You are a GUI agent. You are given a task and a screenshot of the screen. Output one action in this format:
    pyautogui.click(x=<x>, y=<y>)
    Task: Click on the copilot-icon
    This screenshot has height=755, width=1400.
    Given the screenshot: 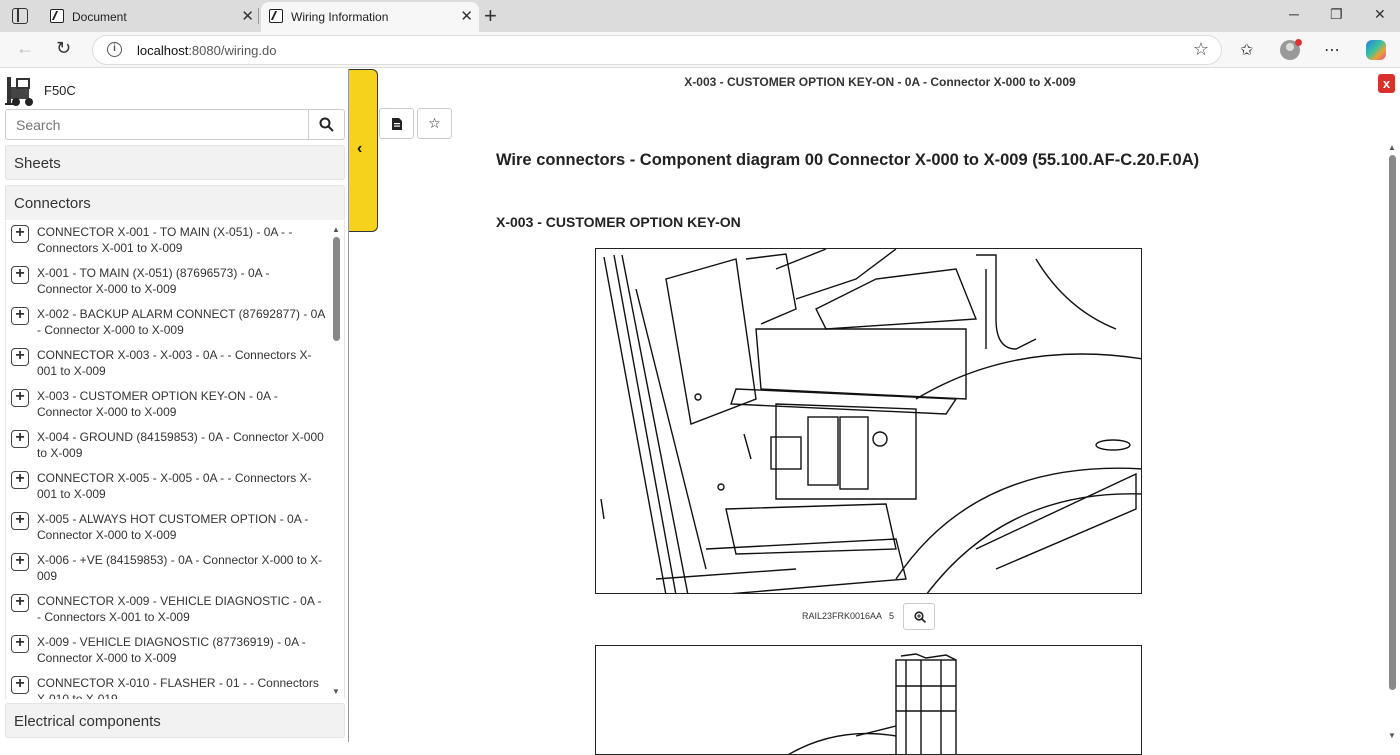 What is the action you would take?
    pyautogui.click(x=1376, y=50)
    